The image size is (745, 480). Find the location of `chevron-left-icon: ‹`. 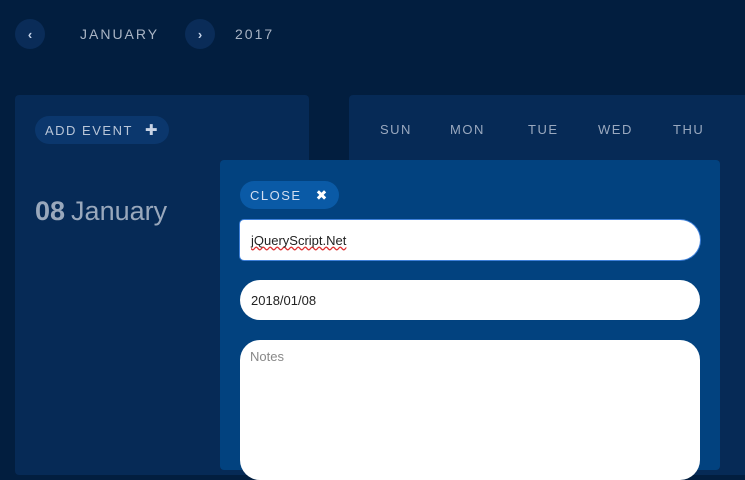

chevron-left-icon: ‹ is located at coordinates (30, 34).